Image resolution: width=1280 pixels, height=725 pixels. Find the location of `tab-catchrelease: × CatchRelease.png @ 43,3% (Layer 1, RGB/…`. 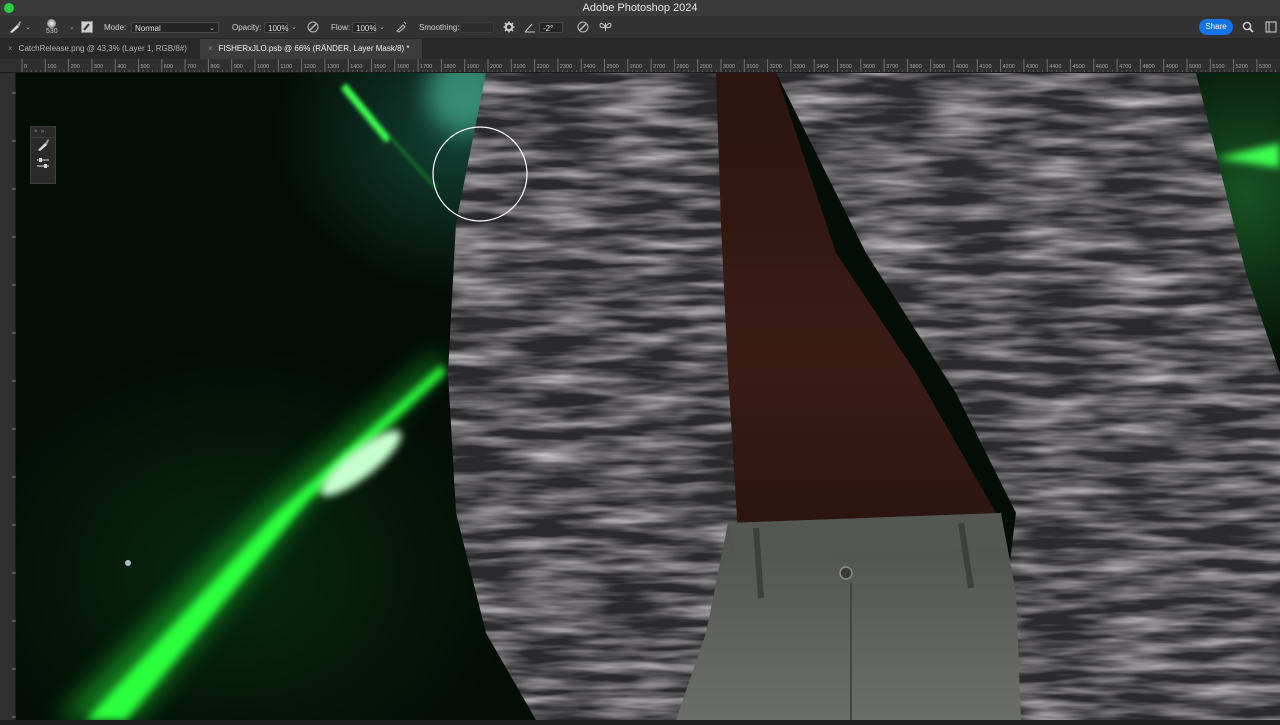

tab-catchrelease: × CatchRelease.png @ 43,3% (Layer 1, RGB/… is located at coordinates (100, 49).